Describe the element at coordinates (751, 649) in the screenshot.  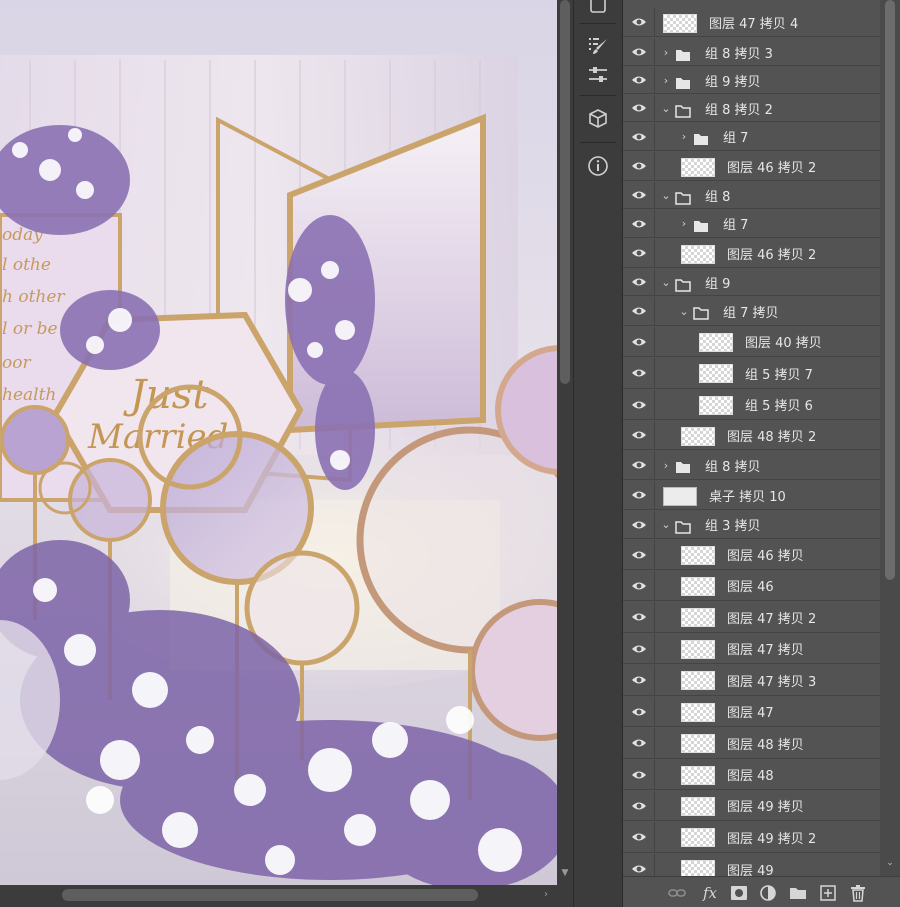
I see `layer-row: 图层 47 拷贝` at that location.